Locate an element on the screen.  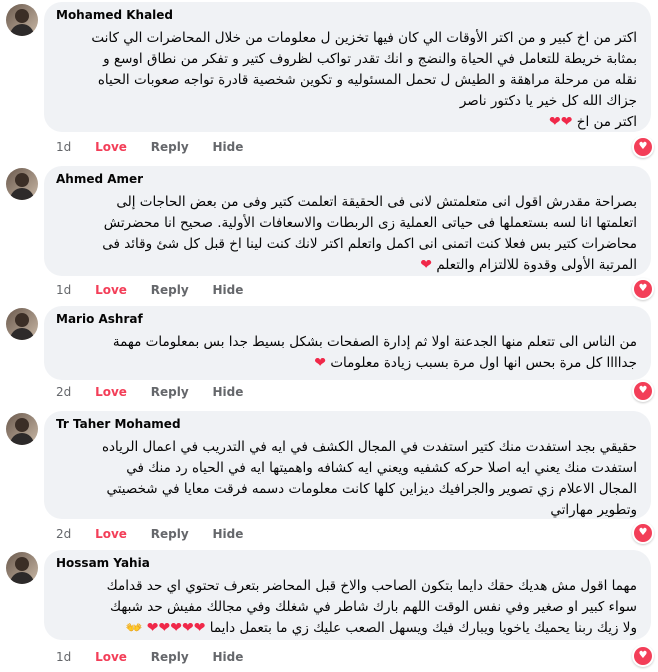
comment-line: المرتبة الأولى وقدوة للالتزام والتعلم ❤ is located at coordinates (528, 265).